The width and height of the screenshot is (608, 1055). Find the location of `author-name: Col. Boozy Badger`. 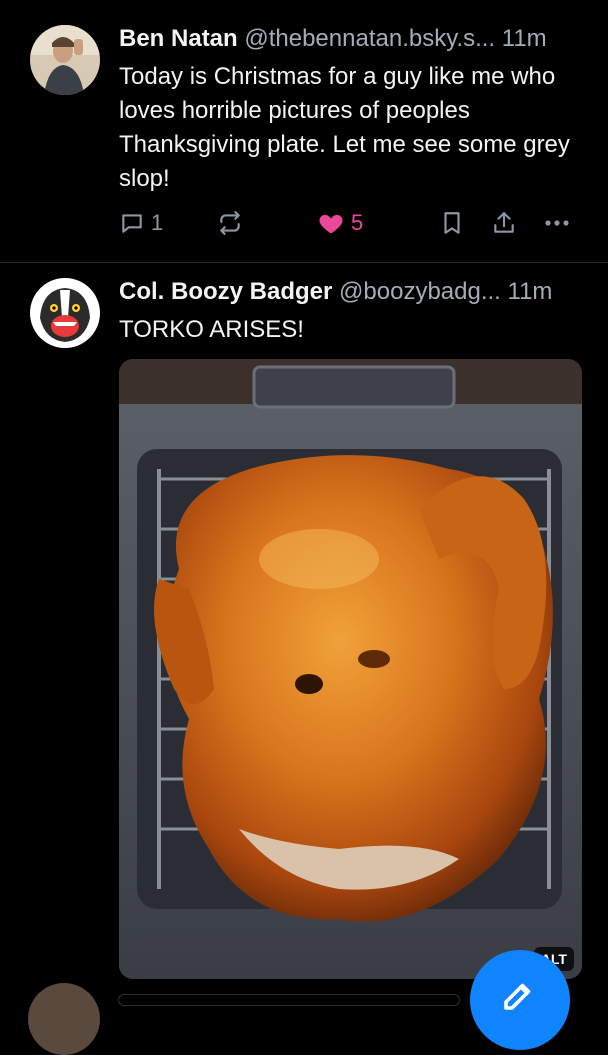

author-name: Col. Boozy Badger is located at coordinates (225, 291).